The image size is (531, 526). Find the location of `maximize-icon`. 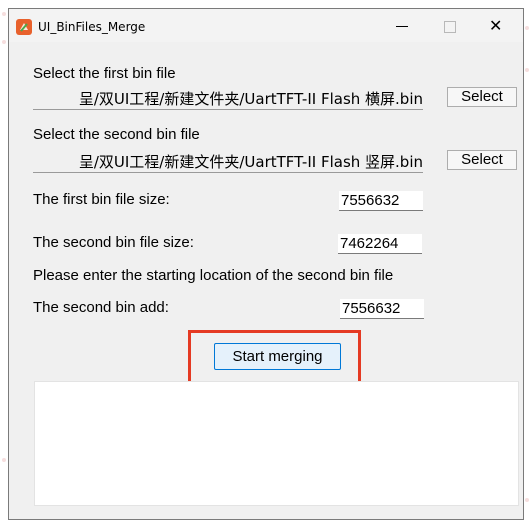

maximize-icon is located at coordinates (450, 27).